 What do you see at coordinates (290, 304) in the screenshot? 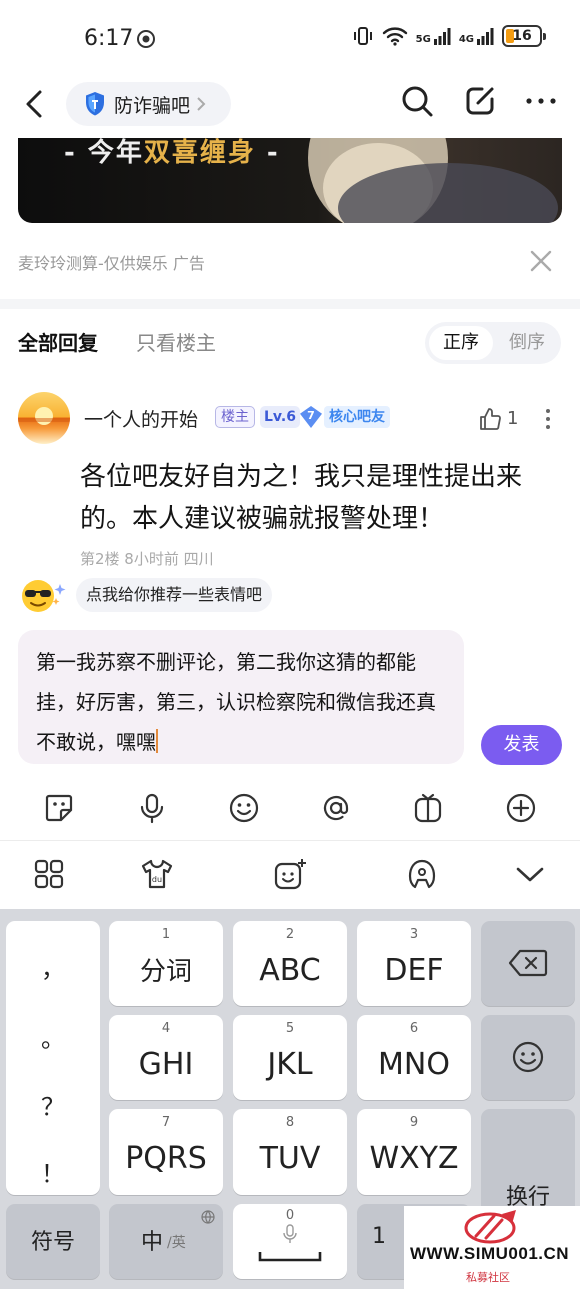
I see `section-divider` at bounding box center [290, 304].